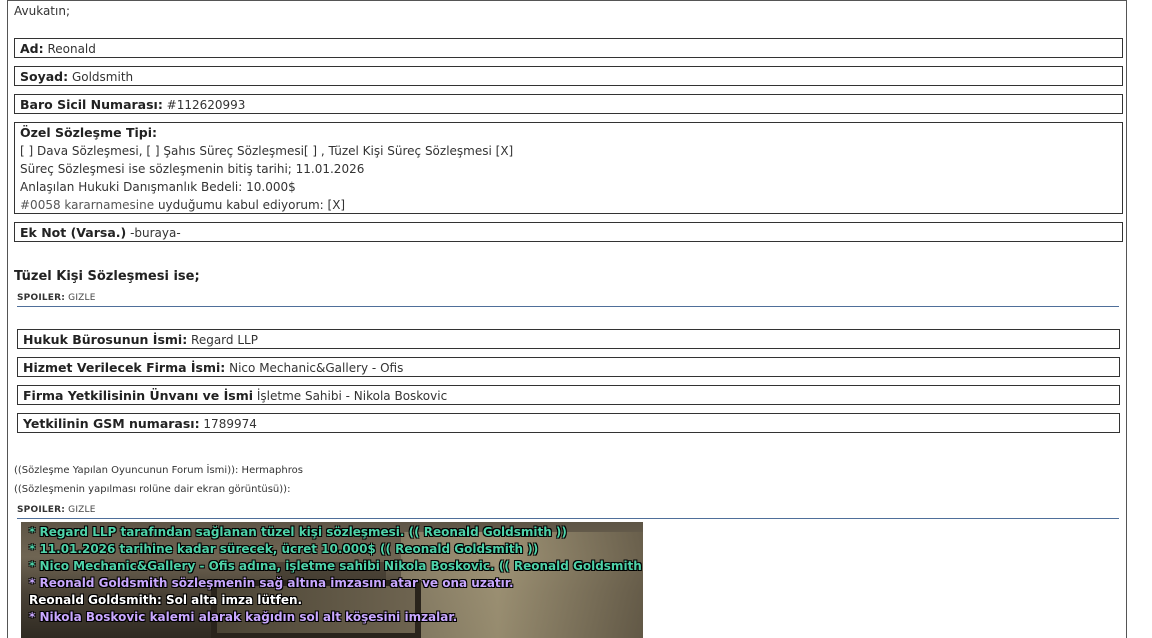 This screenshot has width=1152, height=638. Describe the element at coordinates (102, 77) in the screenshot. I see `field-value: Goldsmith` at that location.